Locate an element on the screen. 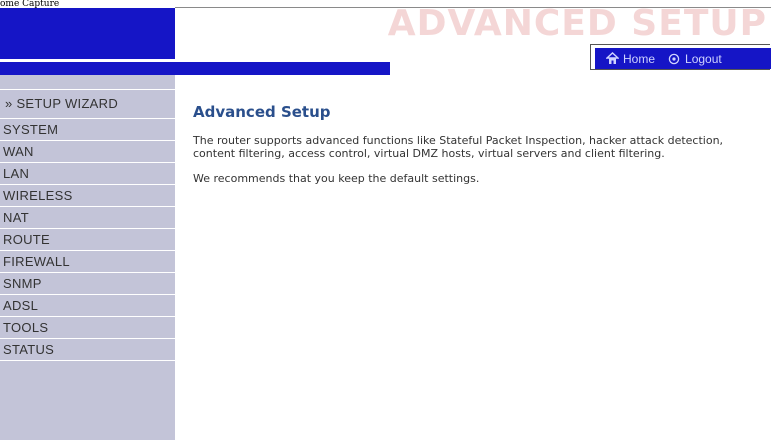  sidebar-item-wireless: WIRELESS is located at coordinates (87, 196).